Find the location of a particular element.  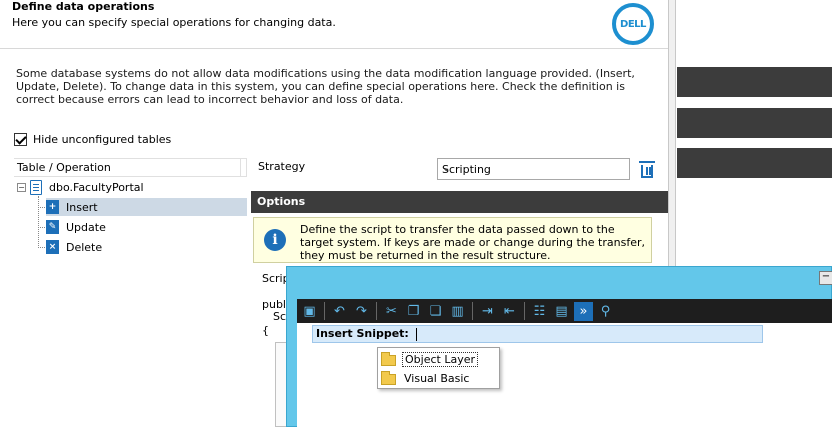

snippet-item-object-layer: Object Layer is located at coordinates (429, 359).